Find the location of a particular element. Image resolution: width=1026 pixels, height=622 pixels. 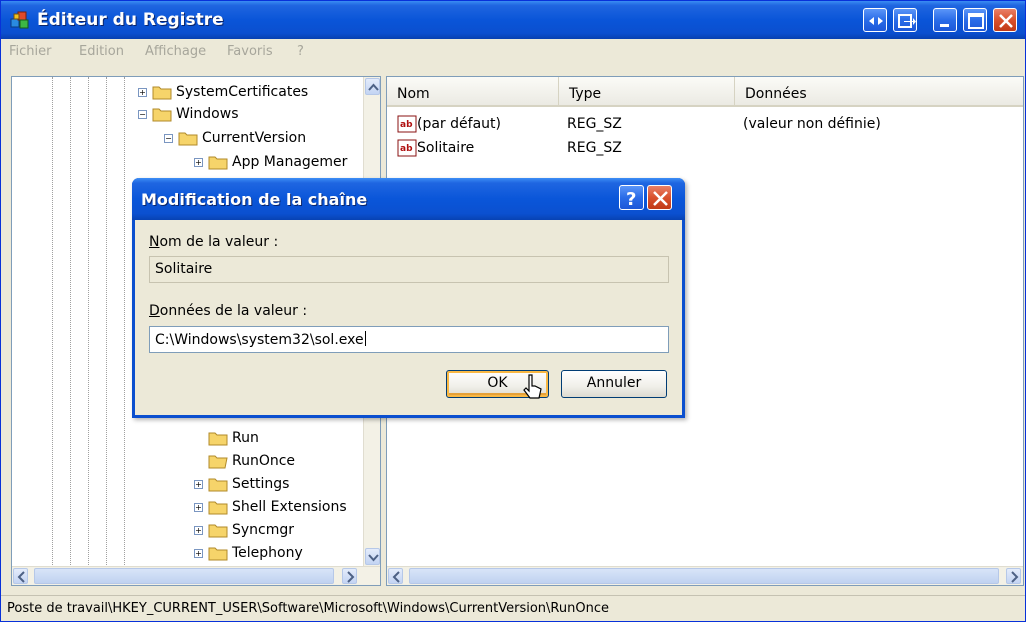

arrows-left-right-icon is located at coordinates (876, 21).